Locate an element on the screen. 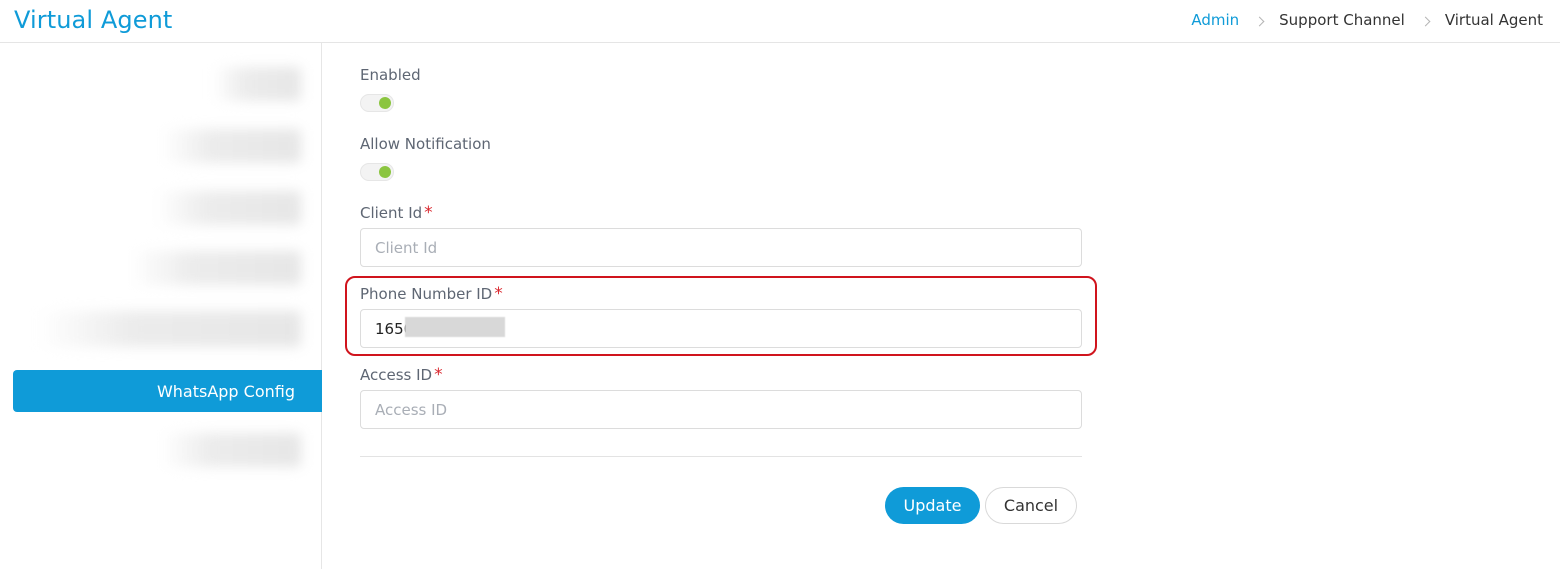 This screenshot has width=1560, height=569. client-id-label: Client Id * is located at coordinates (396, 213).